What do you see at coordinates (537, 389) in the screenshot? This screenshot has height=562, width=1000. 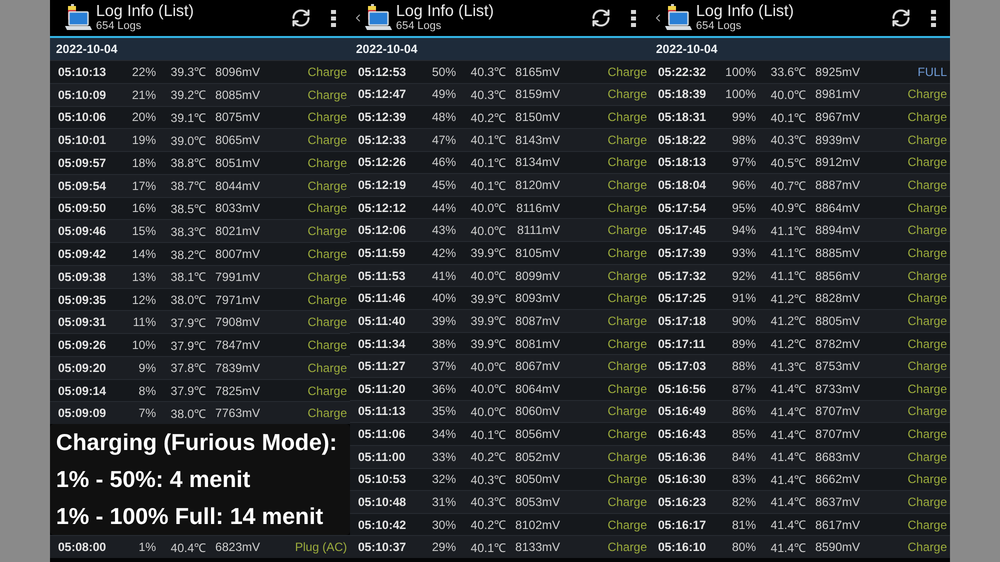 I see `voltage: 8064mV` at bounding box center [537, 389].